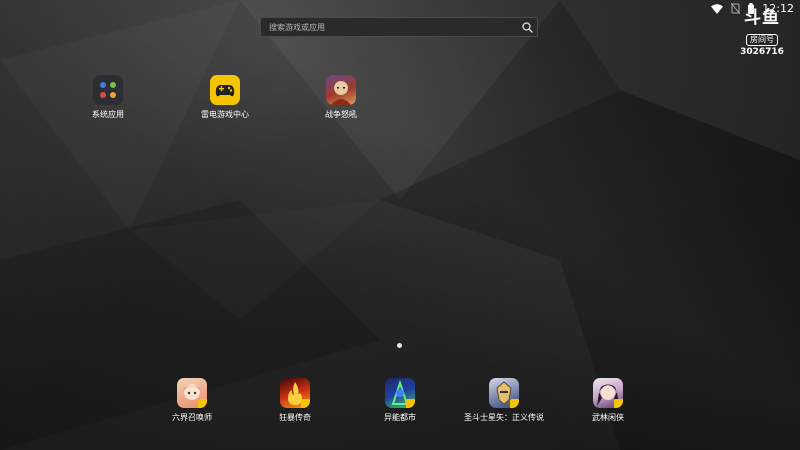  I want to click on app-label: 六界召唤师, so click(192, 417).